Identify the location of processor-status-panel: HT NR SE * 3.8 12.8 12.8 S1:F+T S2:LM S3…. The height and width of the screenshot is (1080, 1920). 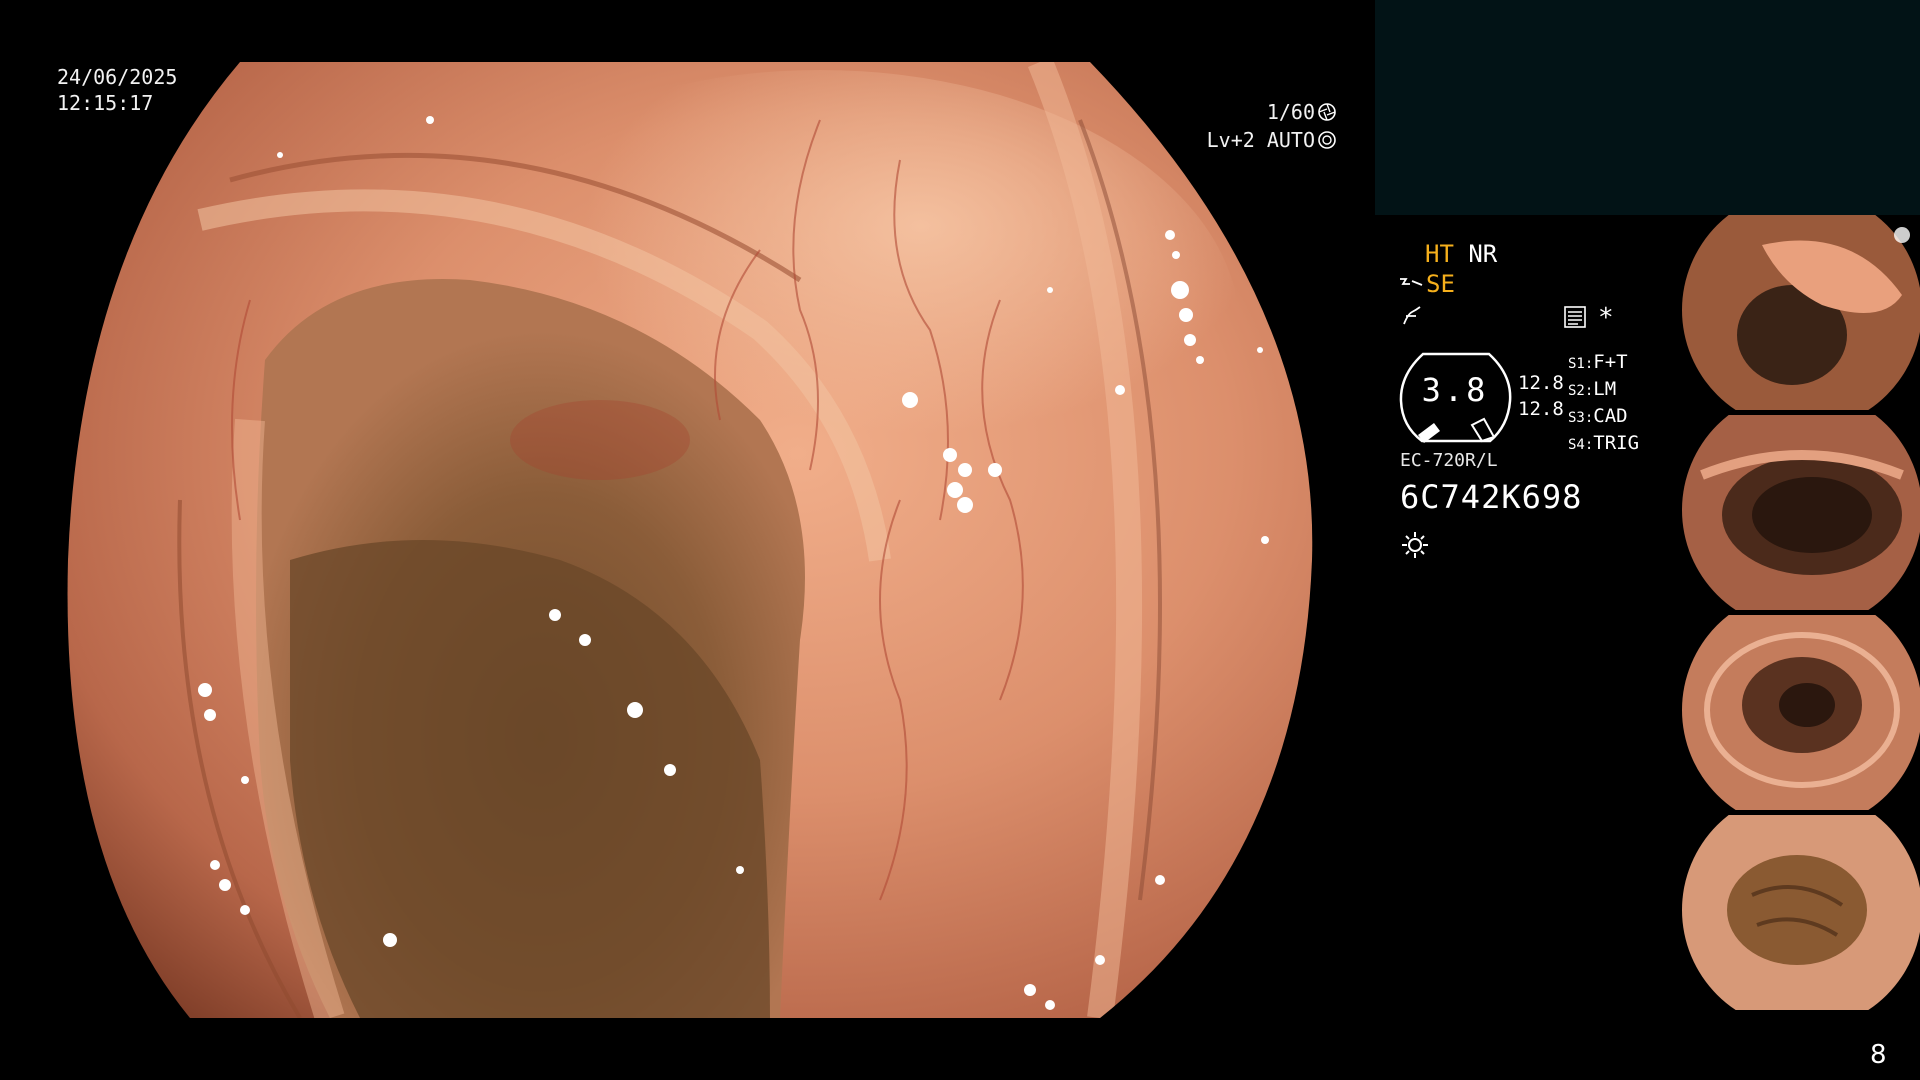
(1538, 410).